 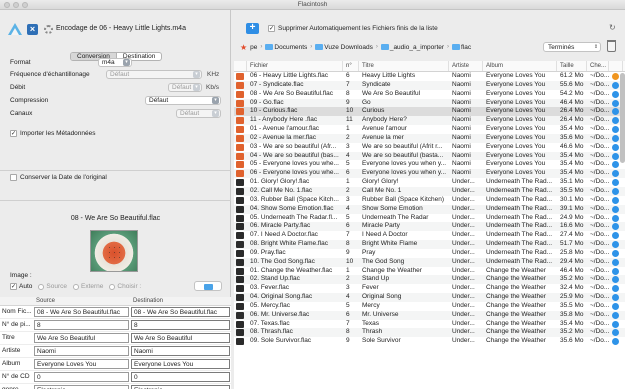 I want to click on column-header: Destination, so click(x=180, y=301).